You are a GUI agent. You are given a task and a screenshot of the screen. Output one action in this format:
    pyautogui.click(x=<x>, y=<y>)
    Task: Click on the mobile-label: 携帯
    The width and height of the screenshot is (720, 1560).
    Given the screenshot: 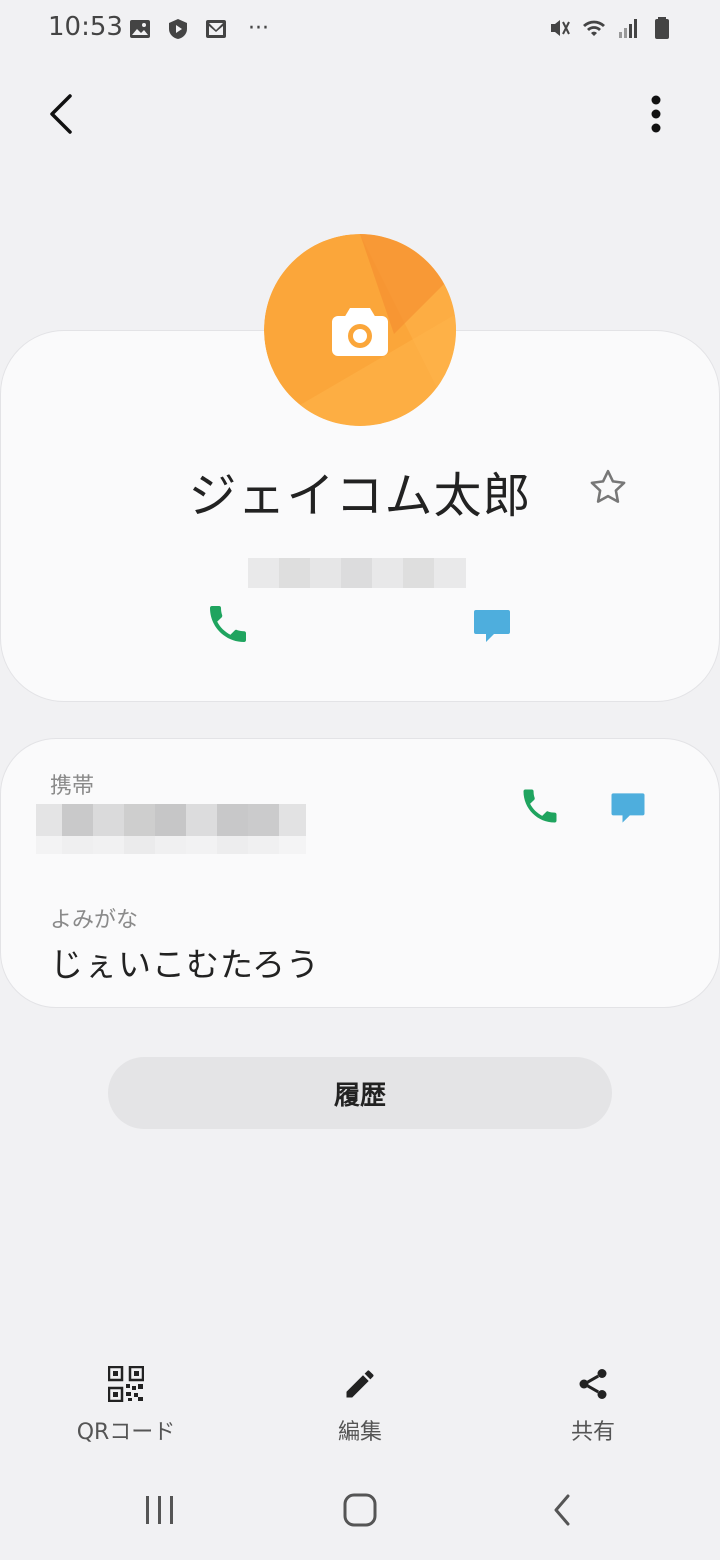 What is the action you would take?
    pyautogui.click(x=72, y=786)
    